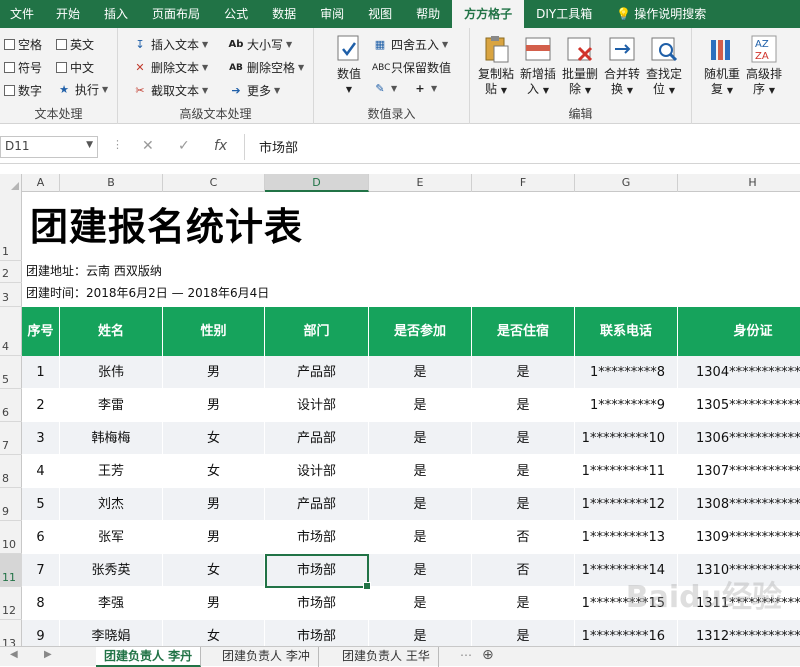 The width and height of the screenshot is (800, 667). Describe the element at coordinates (11, 272) in the screenshot. I see `row-header: 2` at that location.